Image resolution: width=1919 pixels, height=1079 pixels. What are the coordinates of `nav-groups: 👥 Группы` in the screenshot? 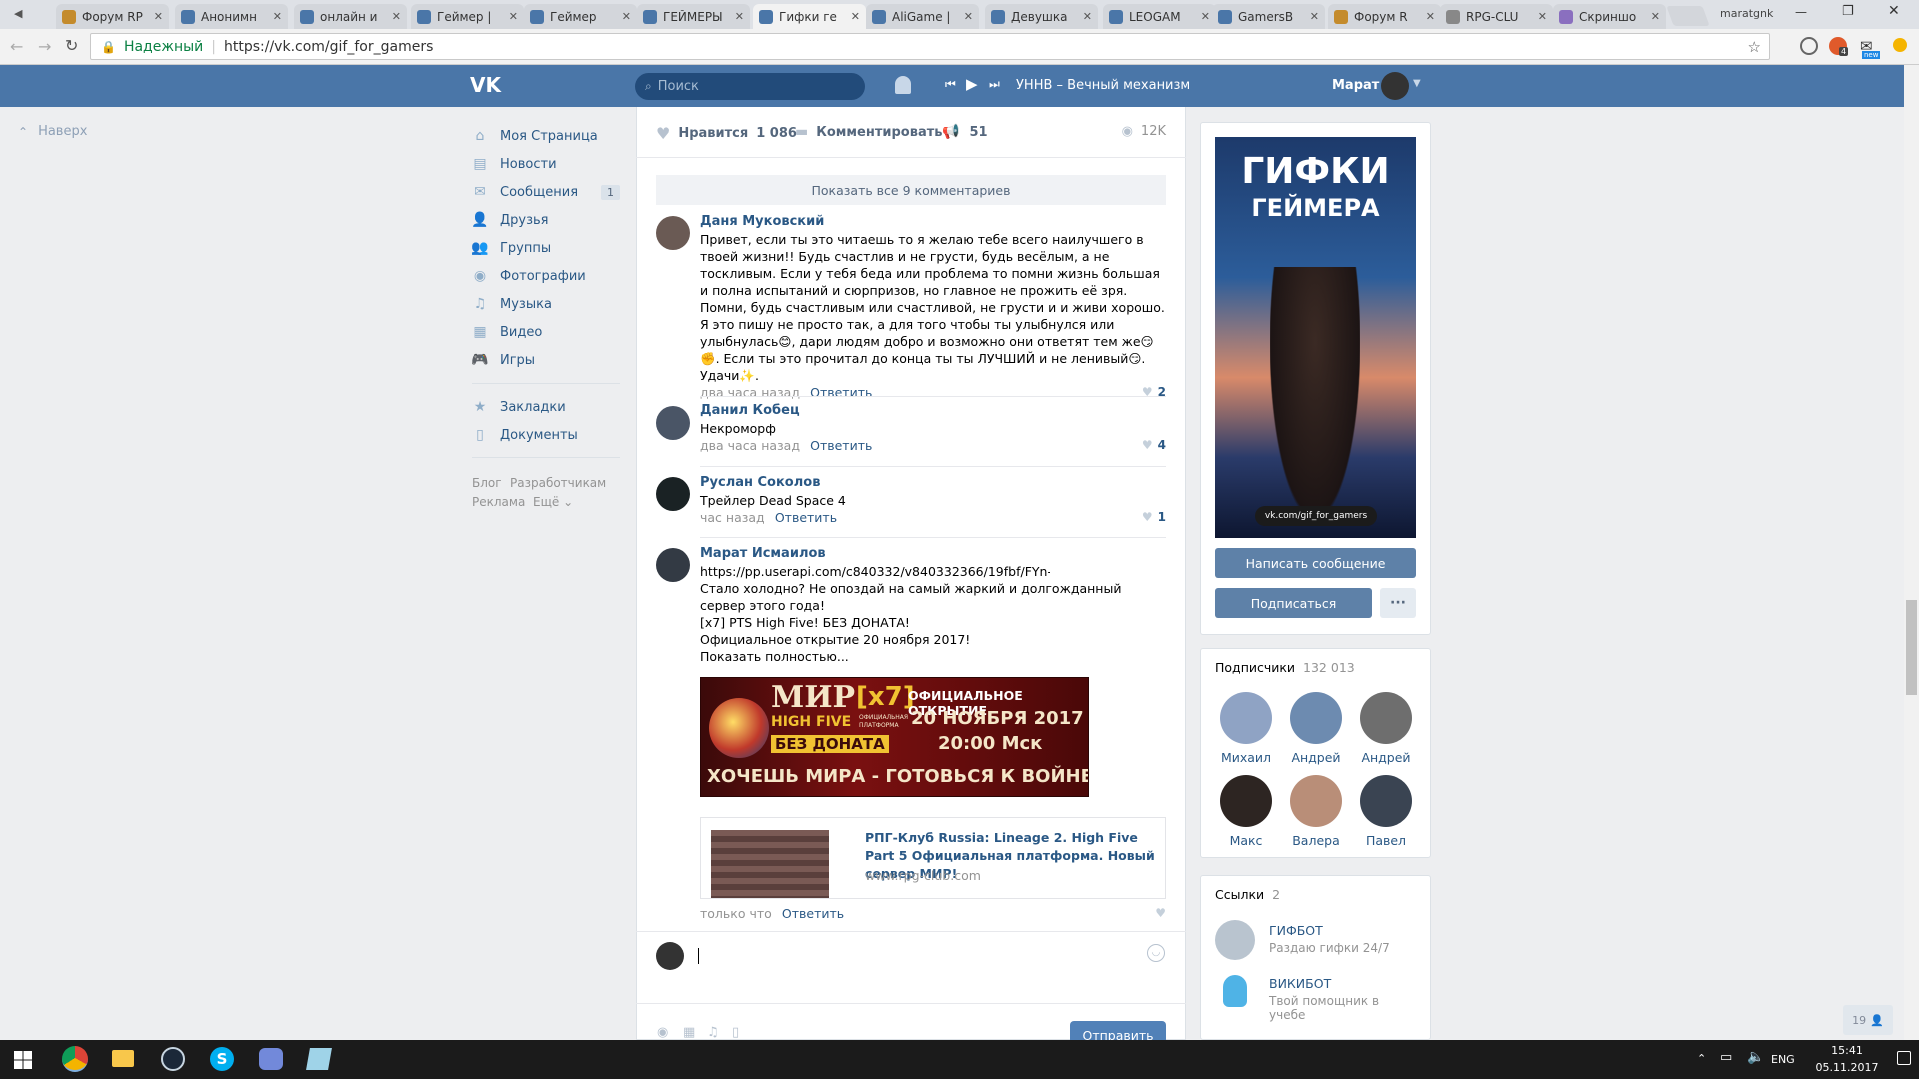 It's located at (511, 248).